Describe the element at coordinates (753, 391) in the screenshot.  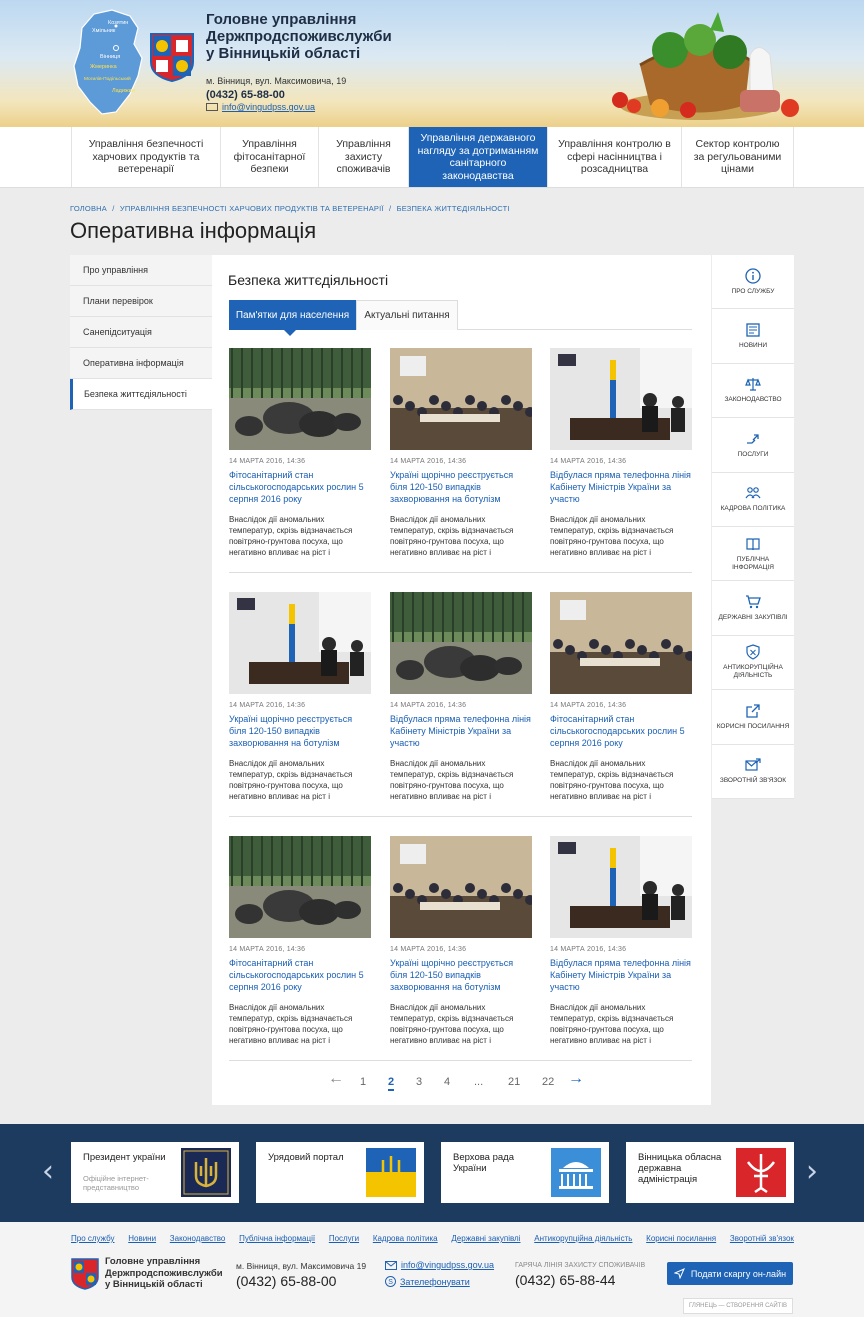
I see `quicklink-legislation: Законодавство` at that location.